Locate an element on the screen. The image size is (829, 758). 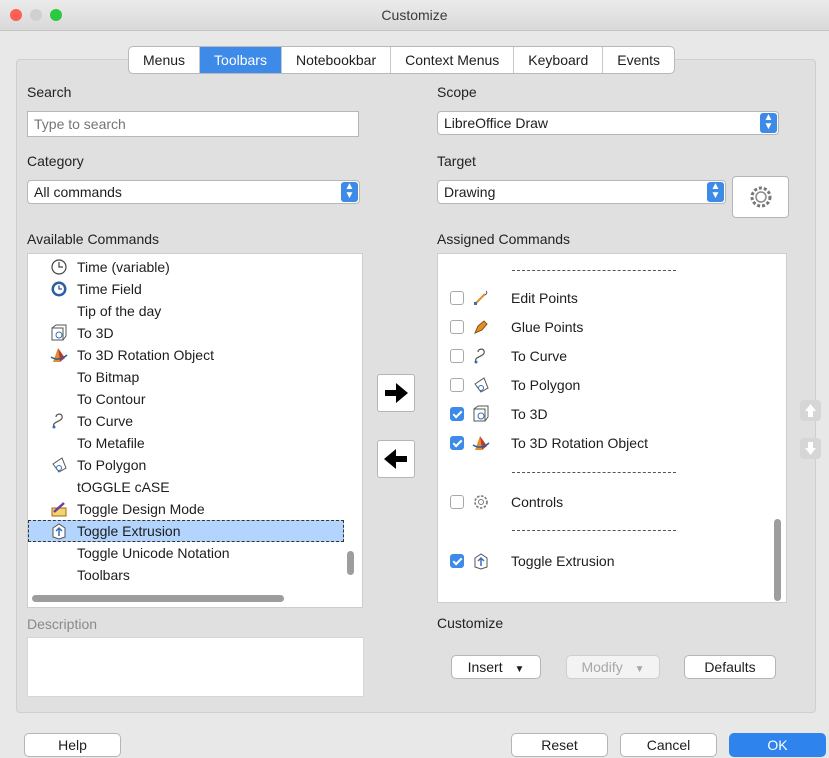
list-item: Controls is located at coordinates (603, 502).